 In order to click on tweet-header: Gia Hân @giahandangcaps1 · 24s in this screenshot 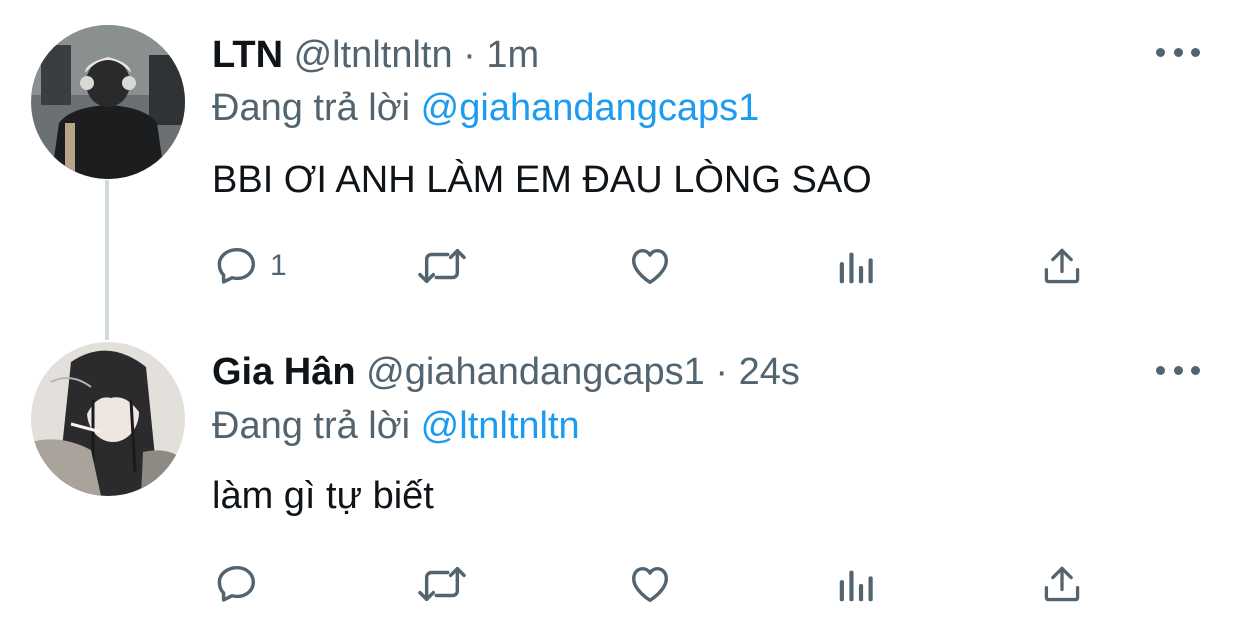, I will do `click(506, 372)`.